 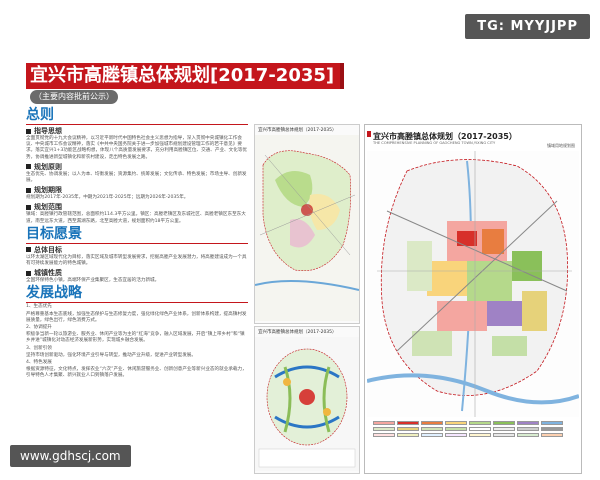 I want to click on regional-map, so click(x=307, y=228).